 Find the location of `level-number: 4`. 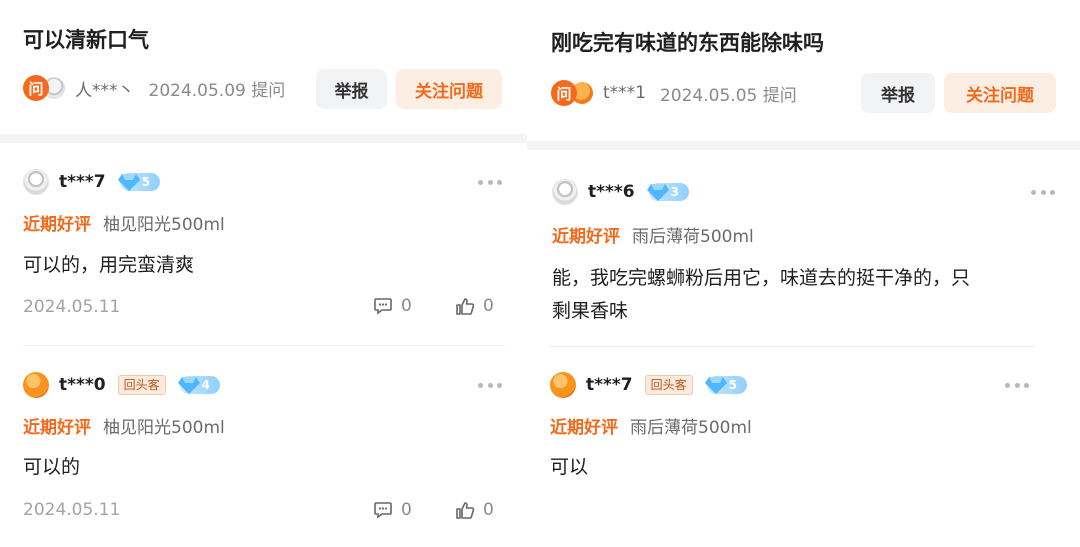

level-number: 4 is located at coordinates (206, 385).